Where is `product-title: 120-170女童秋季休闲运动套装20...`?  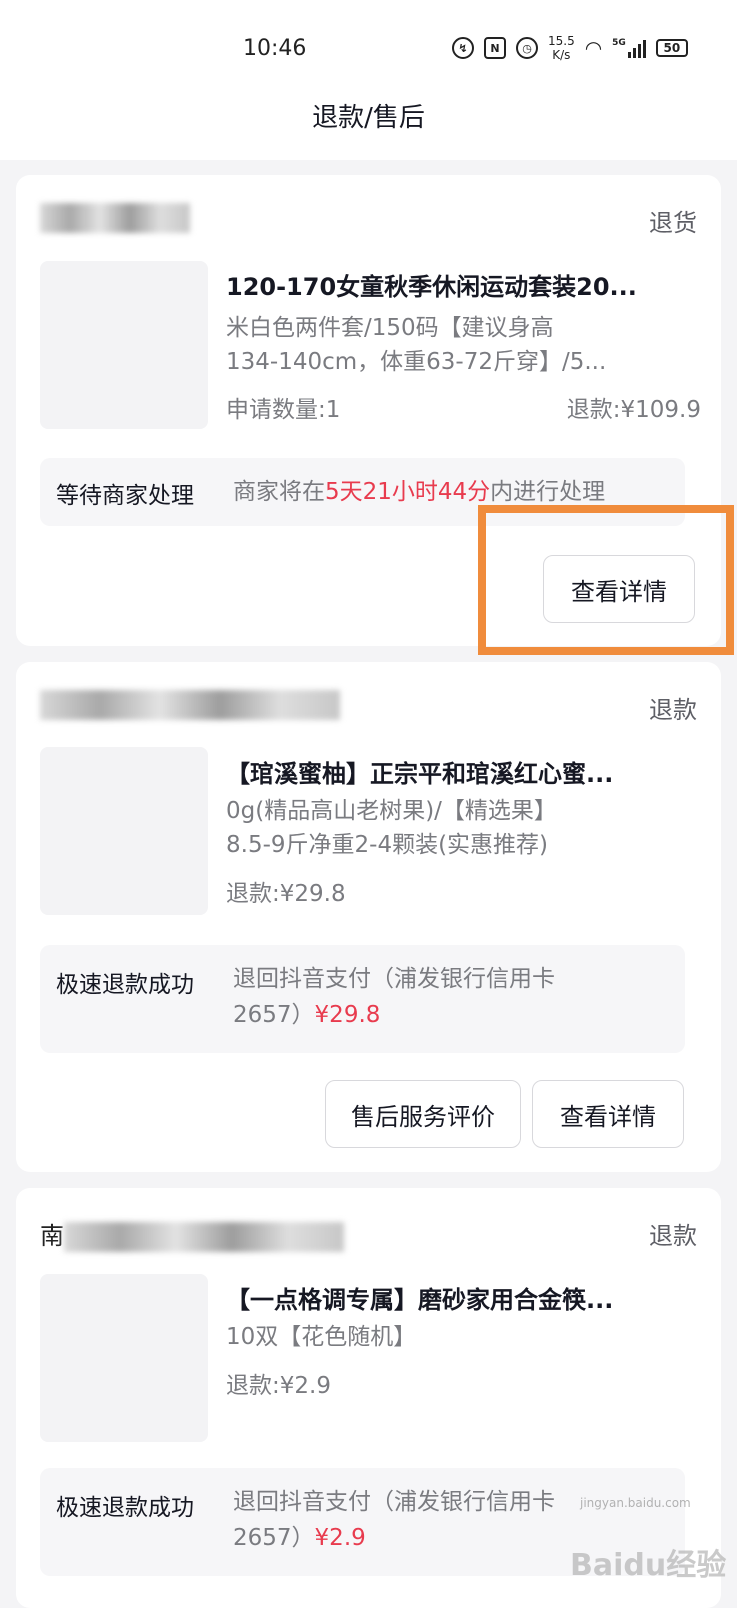
product-title: 120-170女童秋季休闲运动套装20... is located at coordinates (446, 284).